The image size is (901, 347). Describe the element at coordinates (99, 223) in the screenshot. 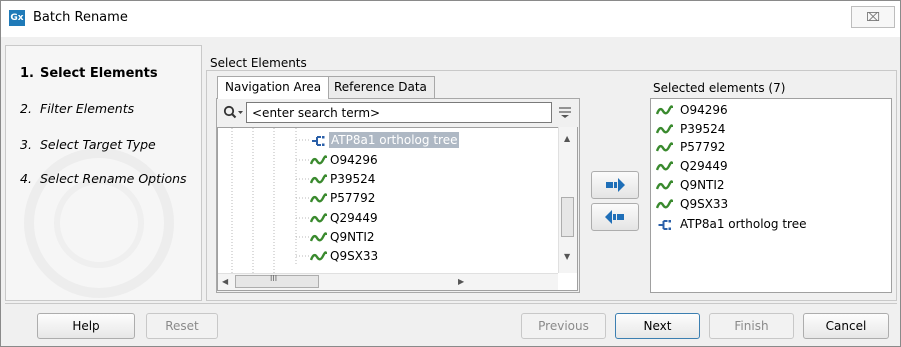

I see `watermark-seal-inner-icon` at that location.